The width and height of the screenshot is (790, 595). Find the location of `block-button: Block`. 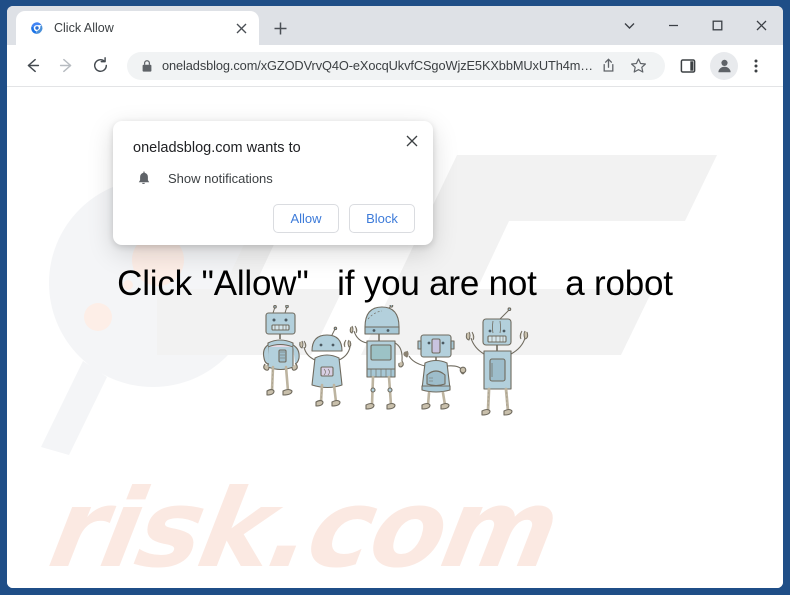

block-button: Block is located at coordinates (382, 218).